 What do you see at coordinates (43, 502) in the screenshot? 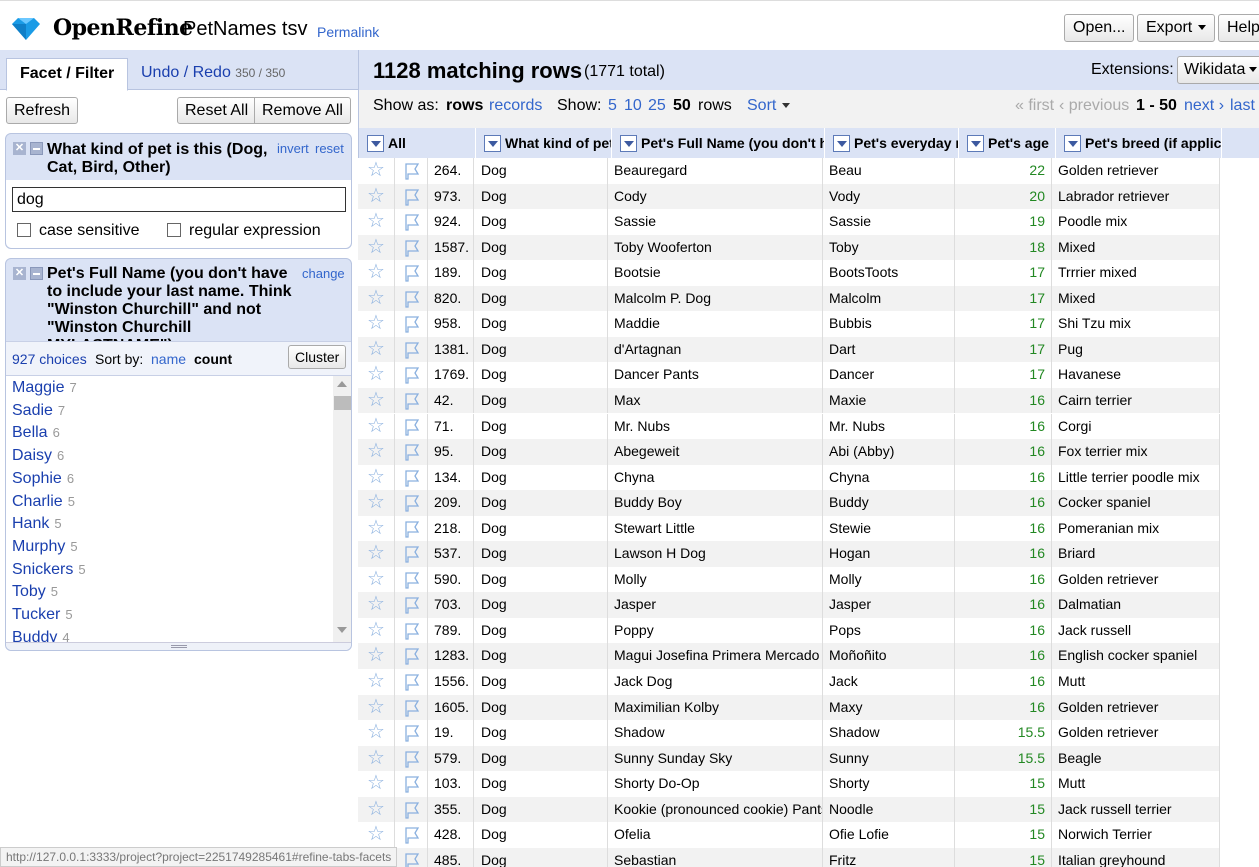
I see `facet-choice: Charlie 5` at bounding box center [43, 502].